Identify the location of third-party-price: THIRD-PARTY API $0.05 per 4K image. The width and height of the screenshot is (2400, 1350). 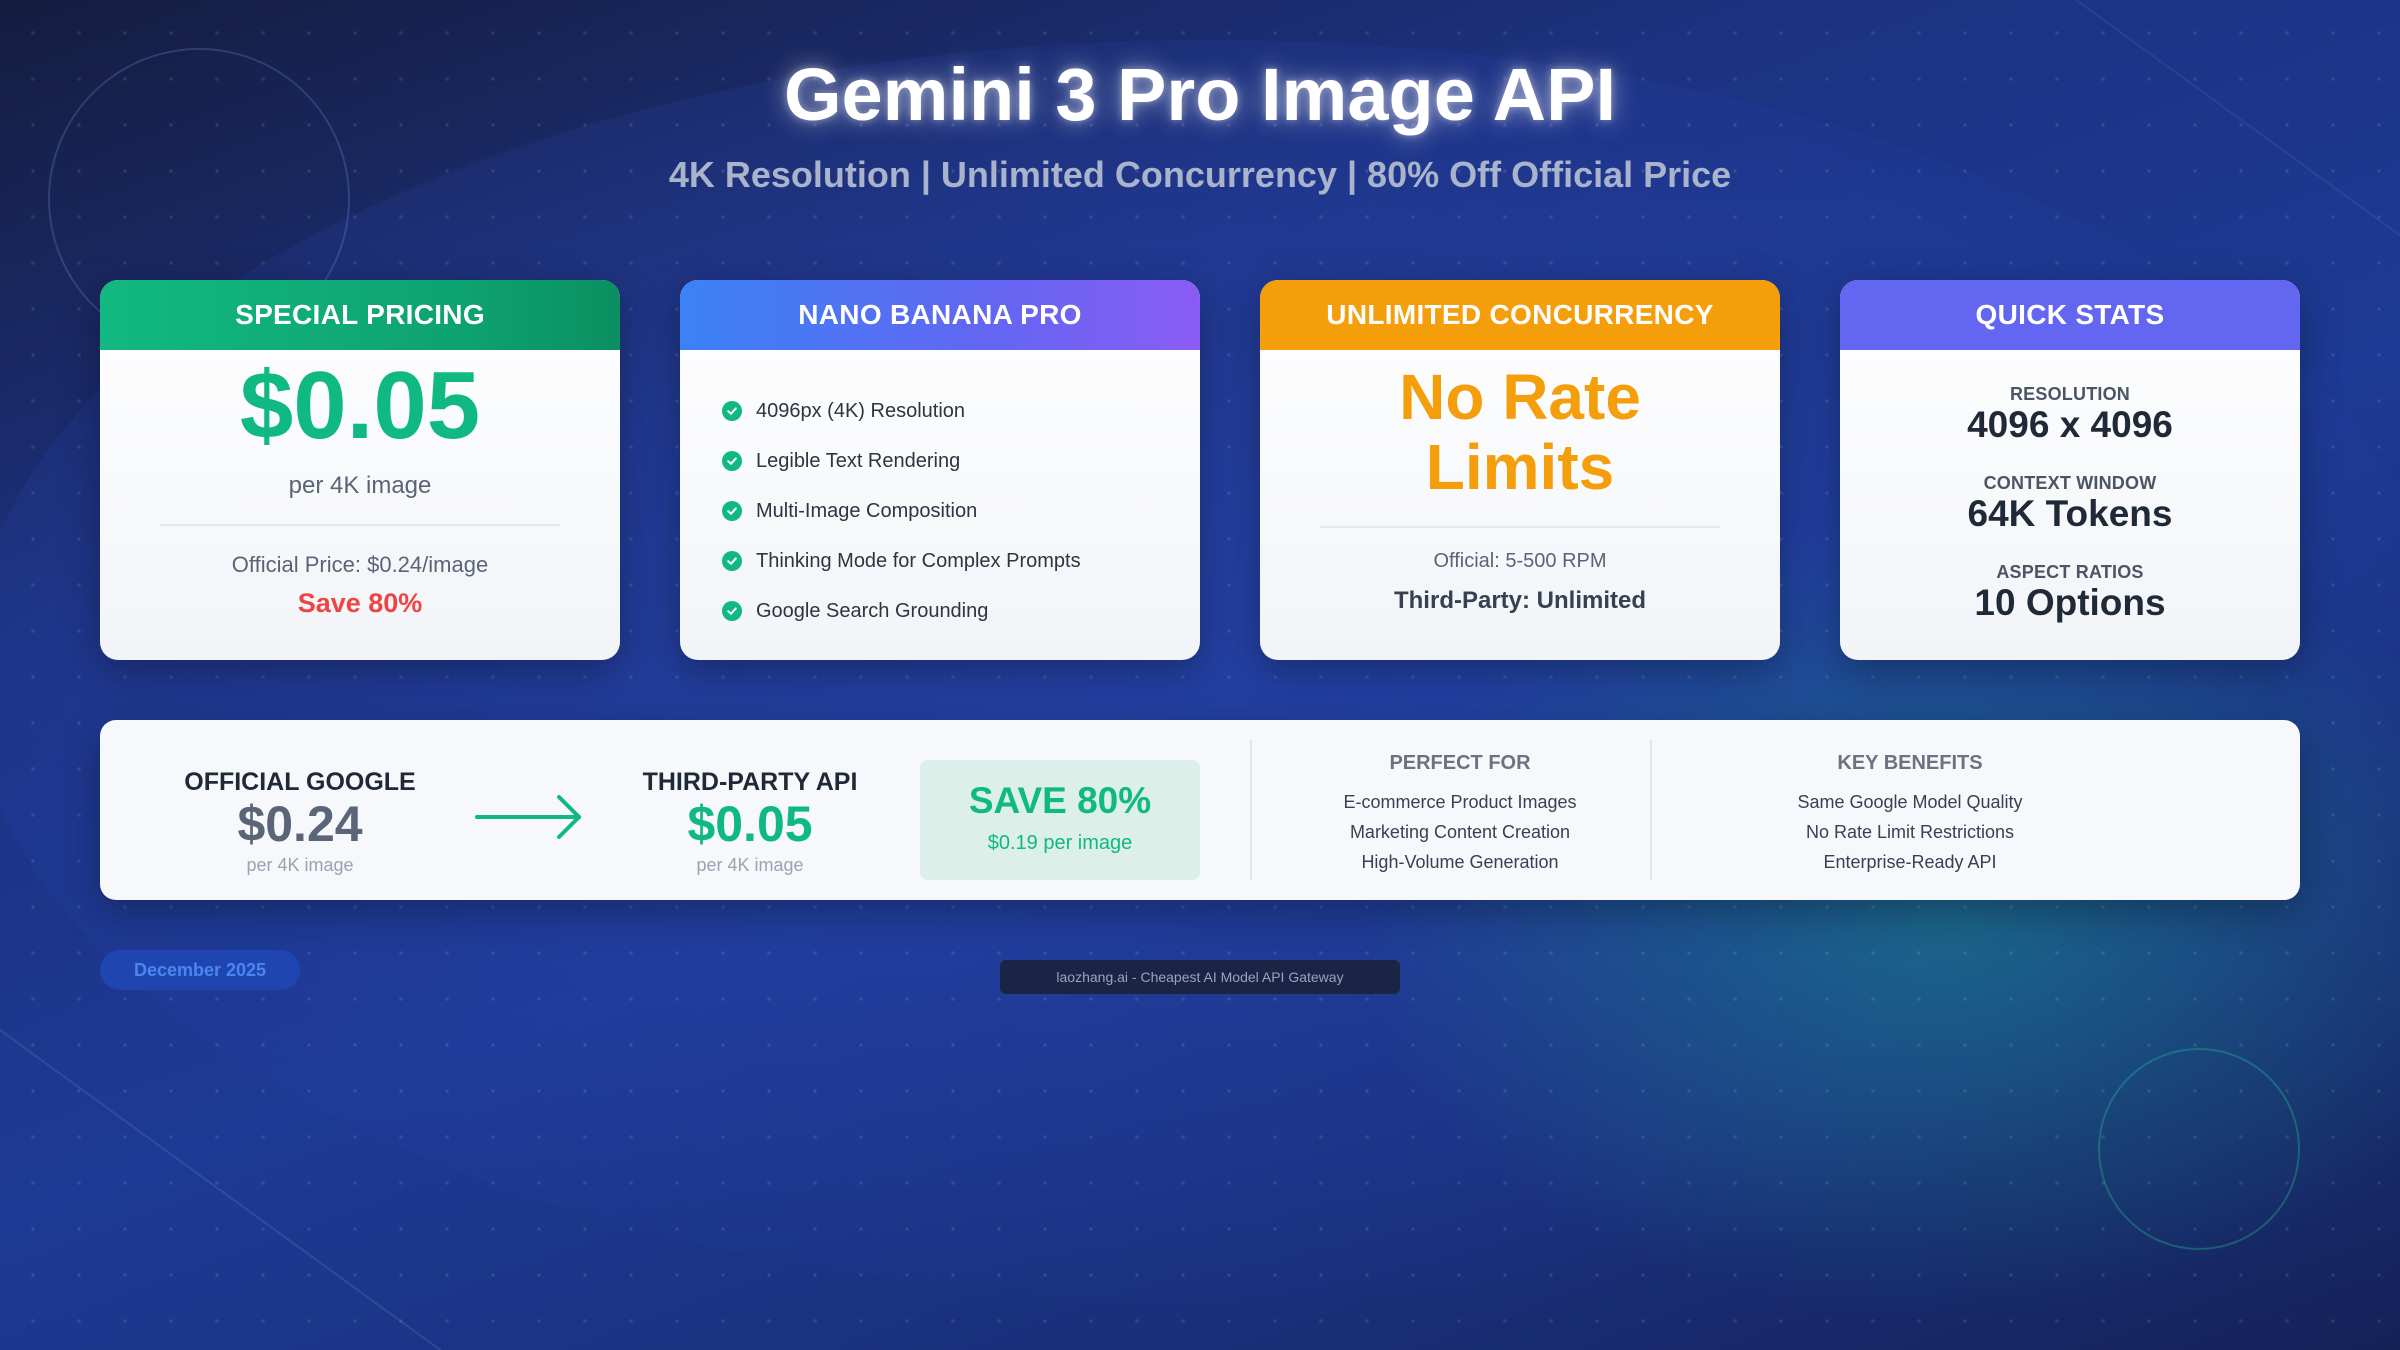
(750, 822).